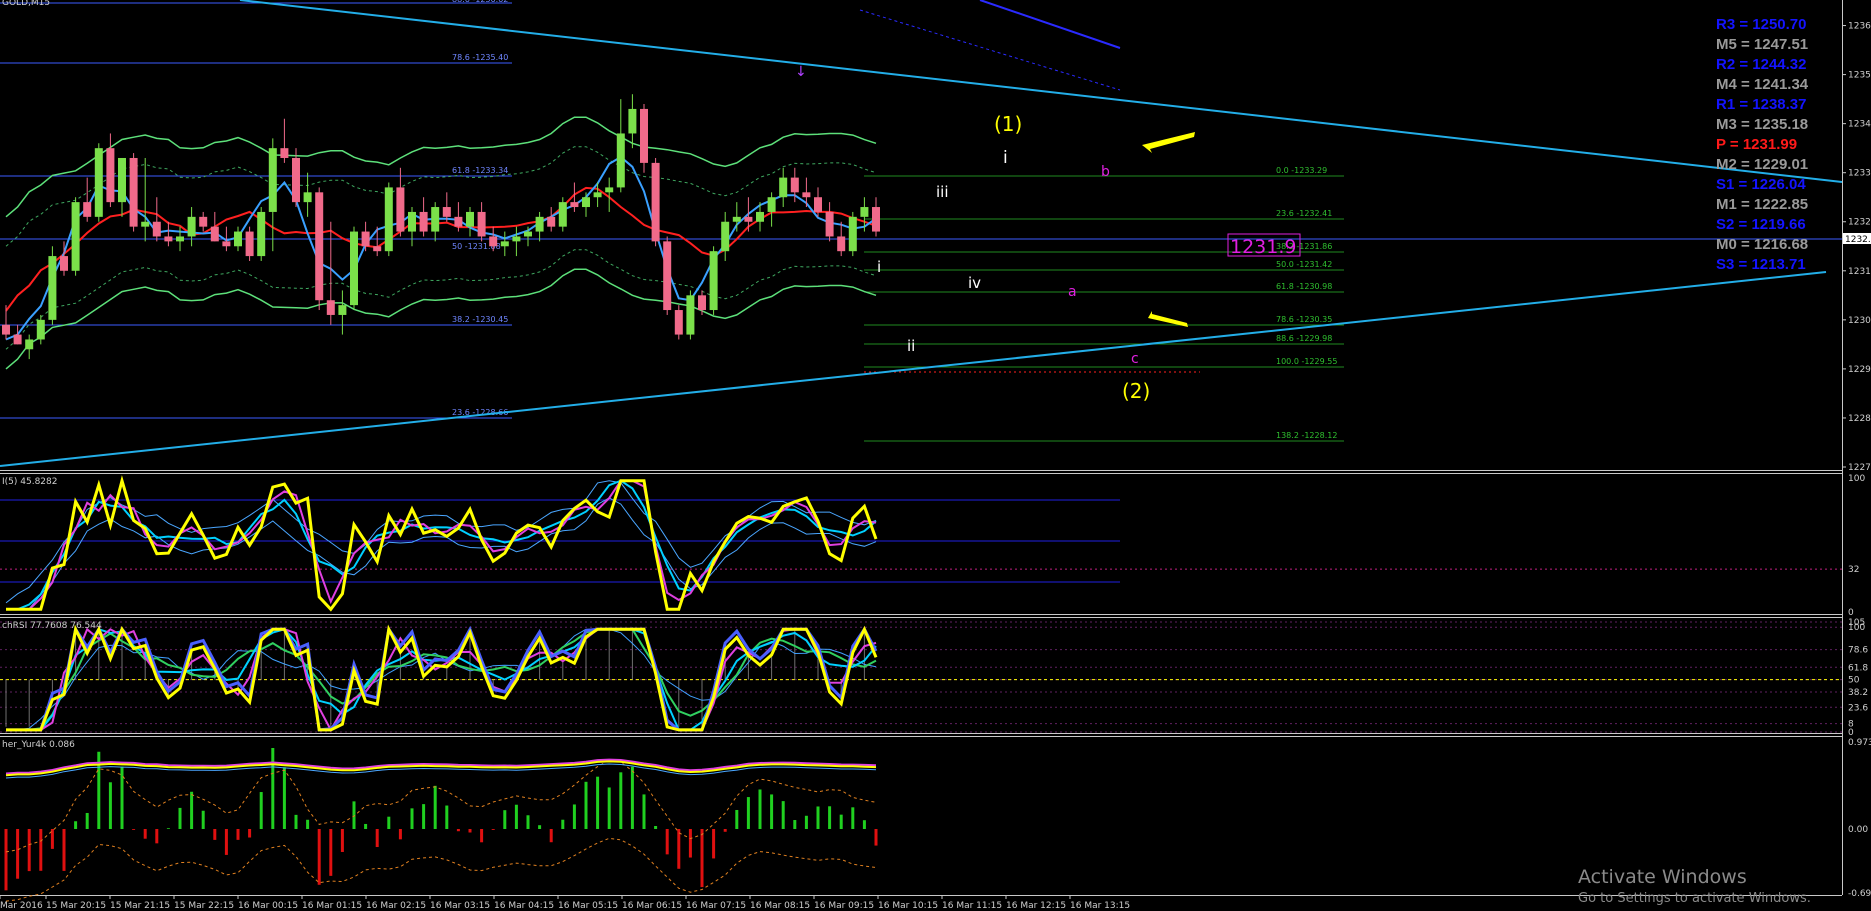 The image size is (1871, 911). Describe the element at coordinates (1304, 213) in the screenshot. I see `fib-right-label: 23.6 -1232.41` at that location.